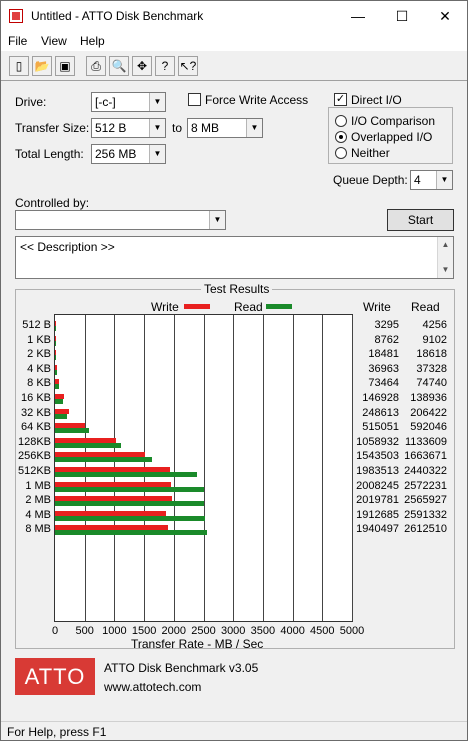 The height and width of the screenshot is (741, 468). I want to click on y-tick-label: 2 MB, so click(38, 500).